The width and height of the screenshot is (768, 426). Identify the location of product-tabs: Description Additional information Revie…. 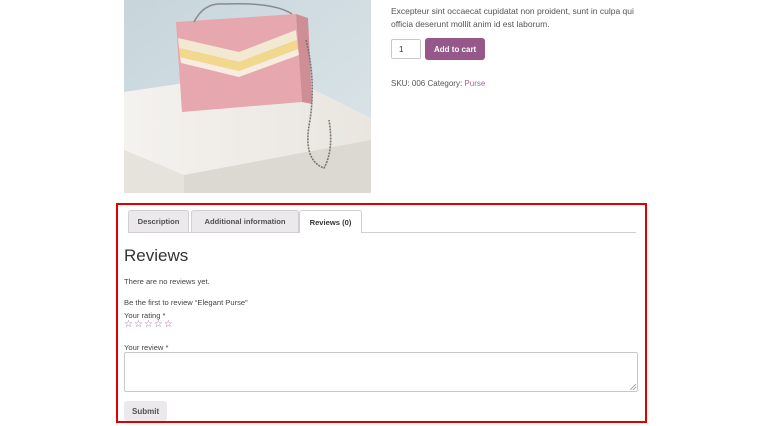
(382, 221).